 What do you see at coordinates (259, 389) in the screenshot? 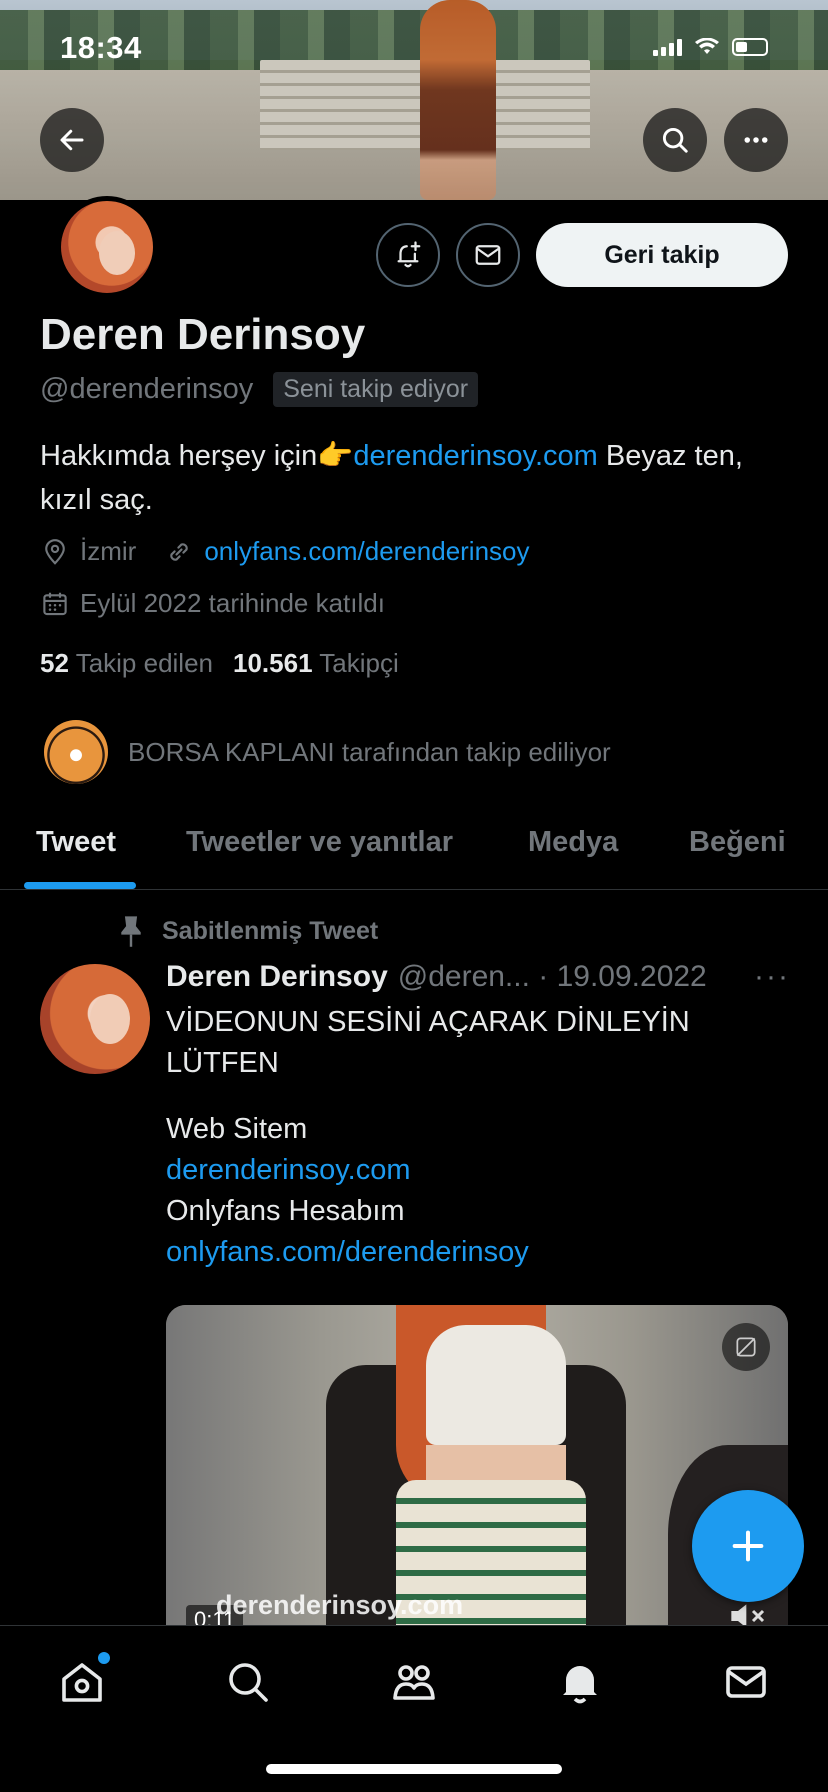
I see `handle-row: @derenderinsoy Seni takip ediyor` at bounding box center [259, 389].